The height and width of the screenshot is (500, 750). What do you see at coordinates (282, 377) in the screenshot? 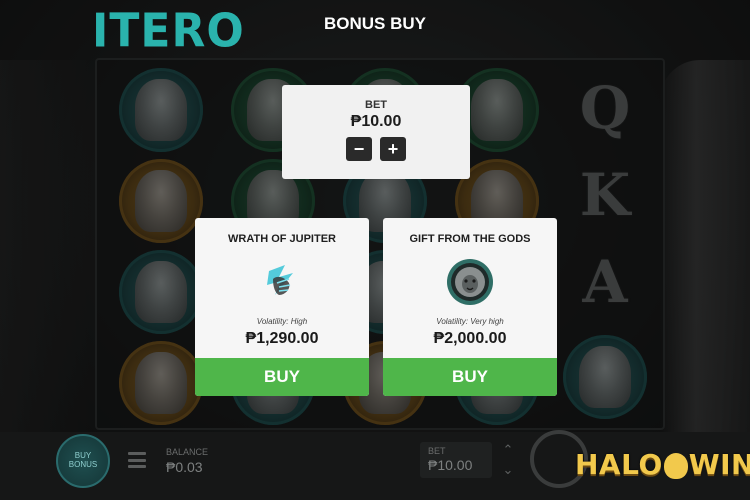
I see `buy-button-wrath-of-jupiter: BUY` at bounding box center [282, 377].